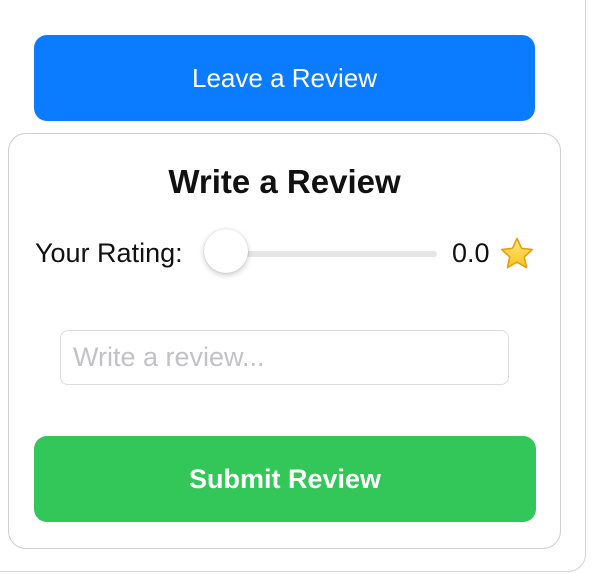  What do you see at coordinates (517, 254) in the screenshot?
I see `star-icon` at bounding box center [517, 254].